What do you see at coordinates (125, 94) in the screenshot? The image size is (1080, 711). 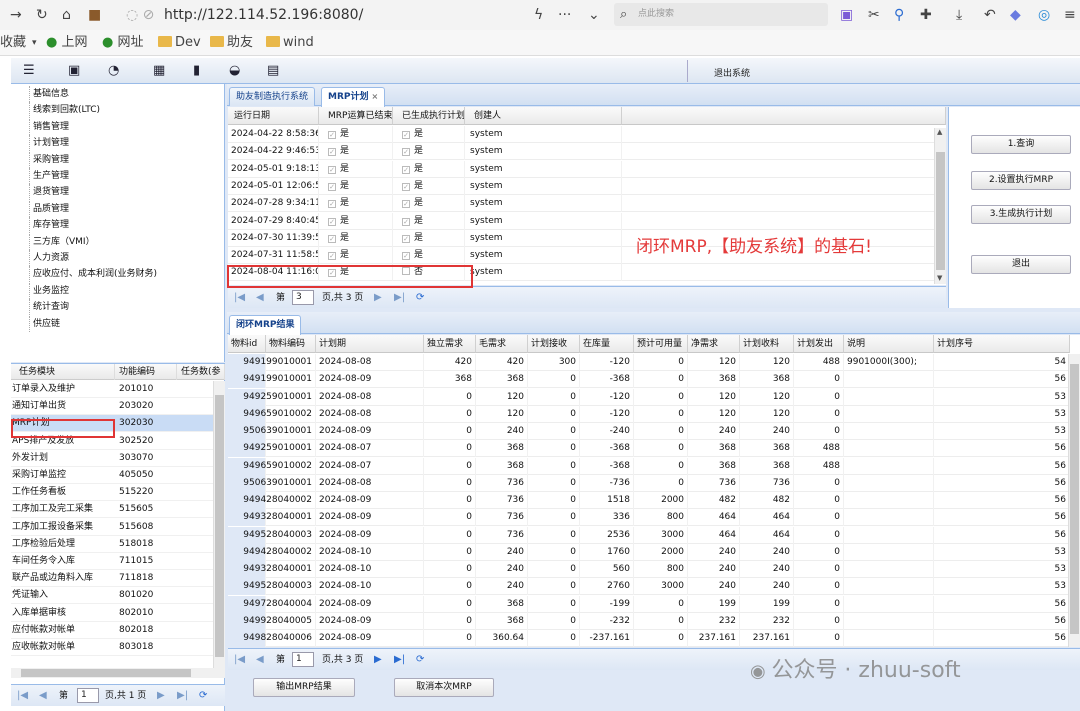 I see `menu-item: 基础信息` at bounding box center [125, 94].